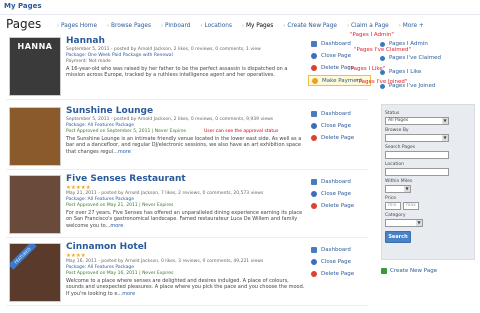 The image size is (480, 313). What do you see at coordinates (417, 121) in the screenshot?
I see `status-select: All Pages ▼` at bounding box center [417, 121].